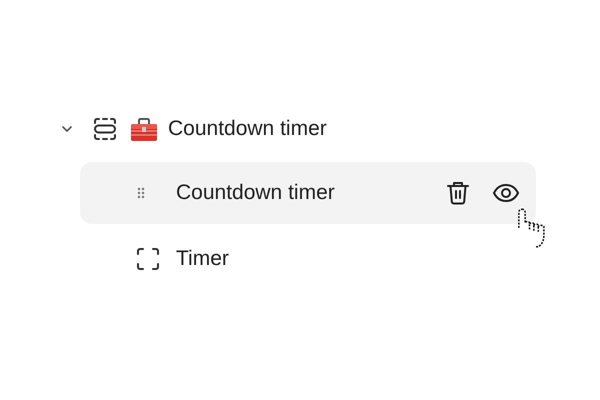 The image size is (600, 400). I want to click on trash-icon, so click(458, 193).